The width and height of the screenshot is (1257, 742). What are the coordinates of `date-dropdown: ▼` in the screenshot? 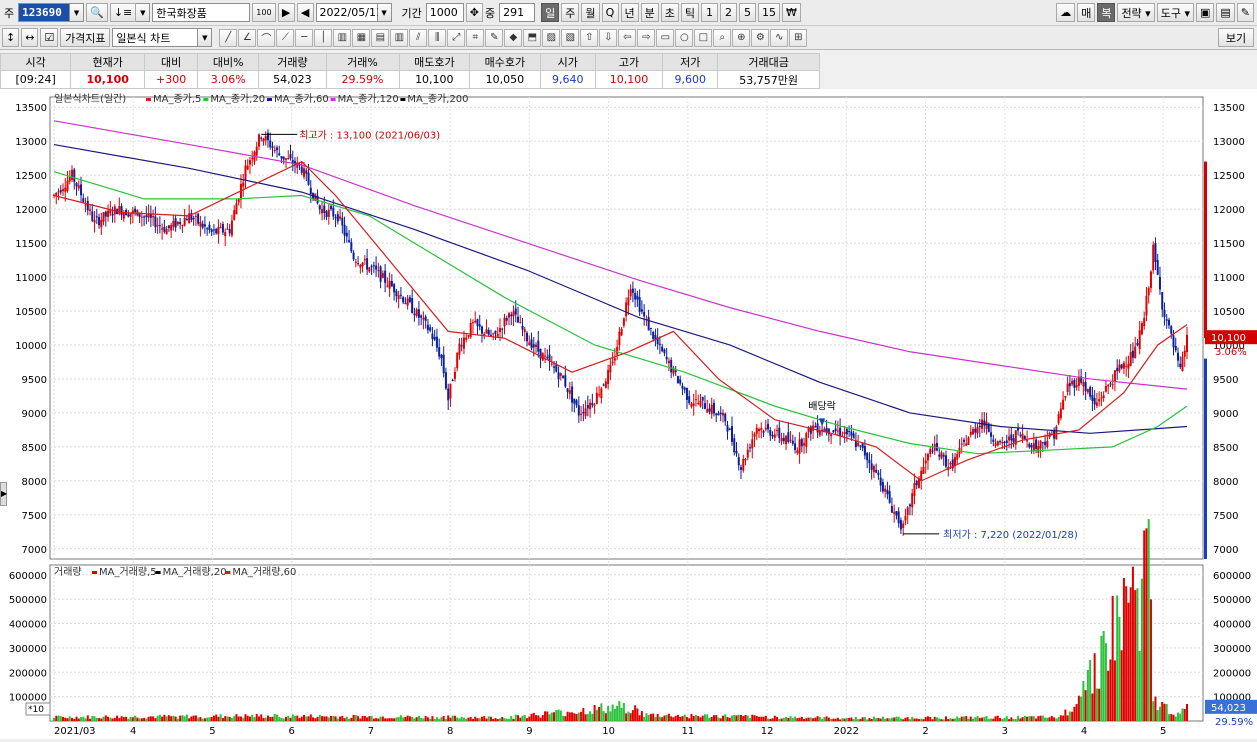 It's located at (384, 12).